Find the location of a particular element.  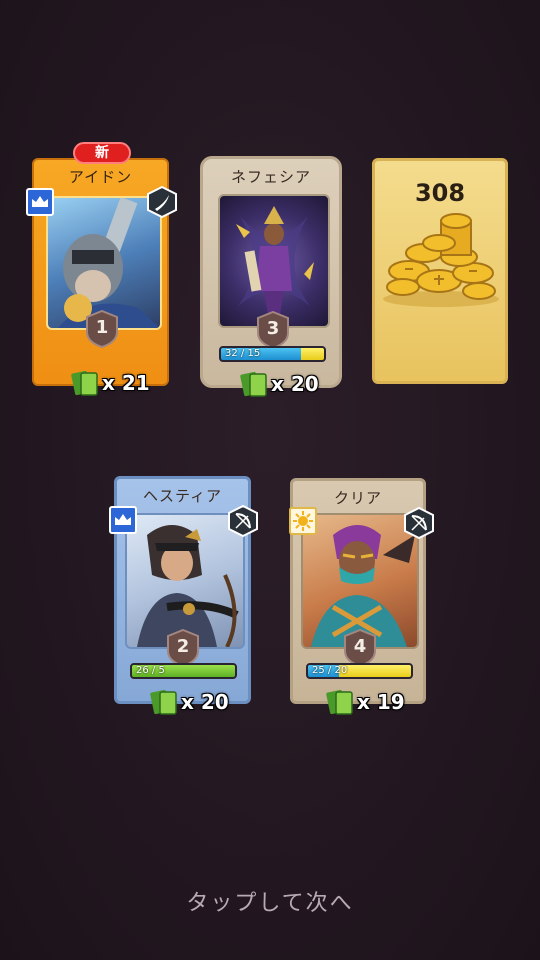

gold-coins-icon is located at coordinates (441, 256).